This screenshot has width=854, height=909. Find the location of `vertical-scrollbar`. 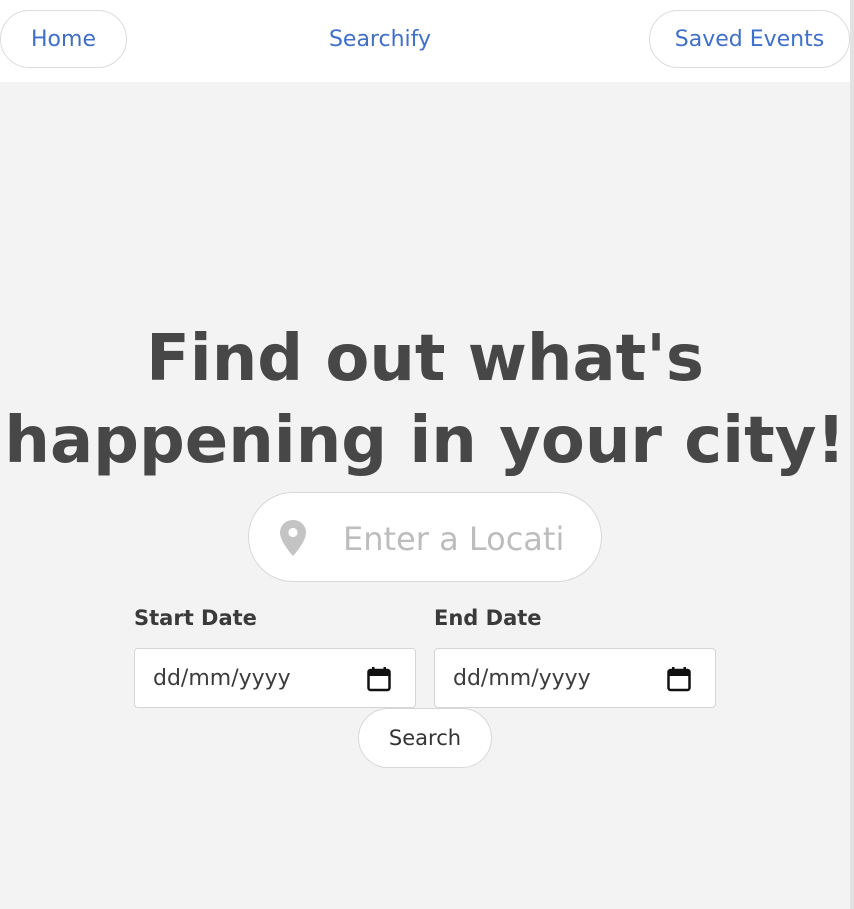

vertical-scrollbar is located at coordinates (852, 454).